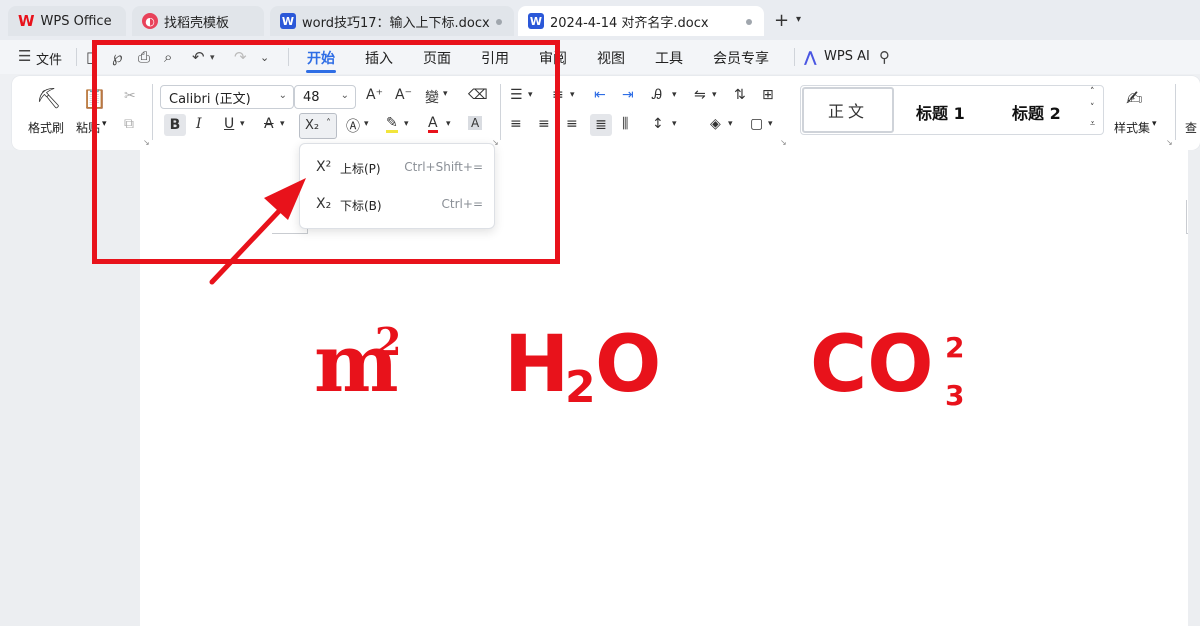  I want to click on formula-h2o-subscript: 2, so click(580, 387).